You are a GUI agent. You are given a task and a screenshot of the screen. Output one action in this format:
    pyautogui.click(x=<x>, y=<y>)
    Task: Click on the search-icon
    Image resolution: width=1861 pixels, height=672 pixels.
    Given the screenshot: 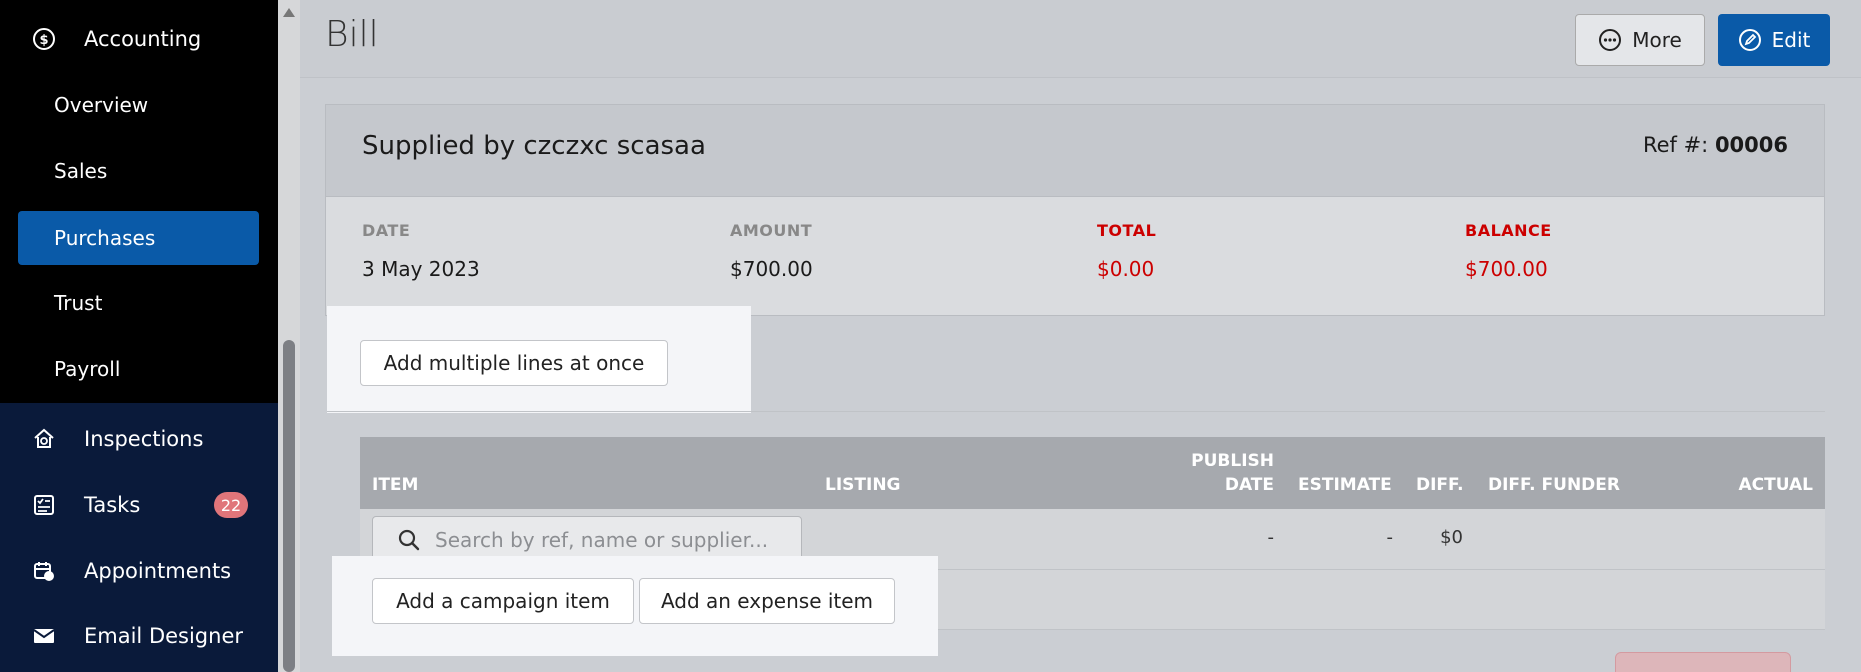 What is the action you would take?
    pyautogui.click(x=409, y=540)
    